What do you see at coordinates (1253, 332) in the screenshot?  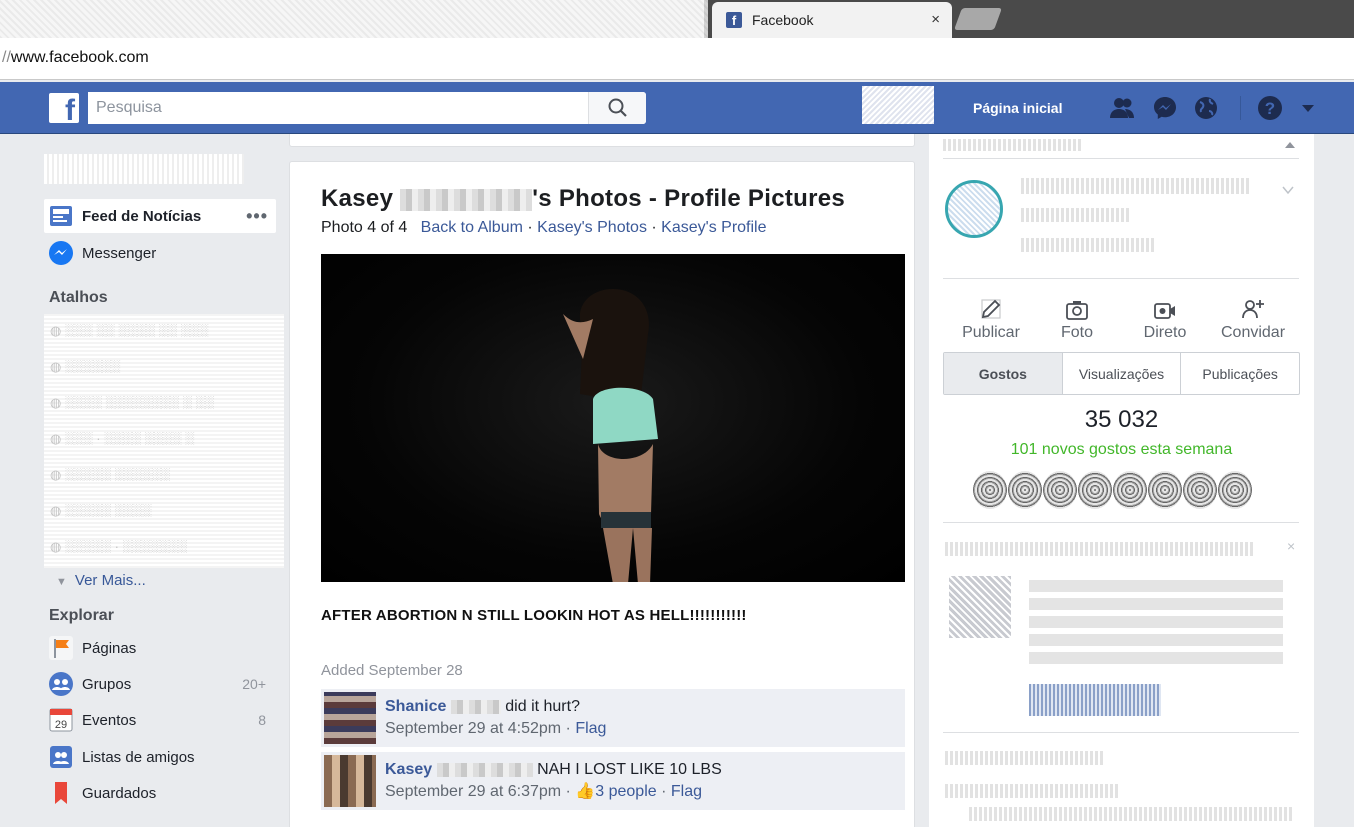 I see `action-label: Convidar` at bounding box center [1253, 332].